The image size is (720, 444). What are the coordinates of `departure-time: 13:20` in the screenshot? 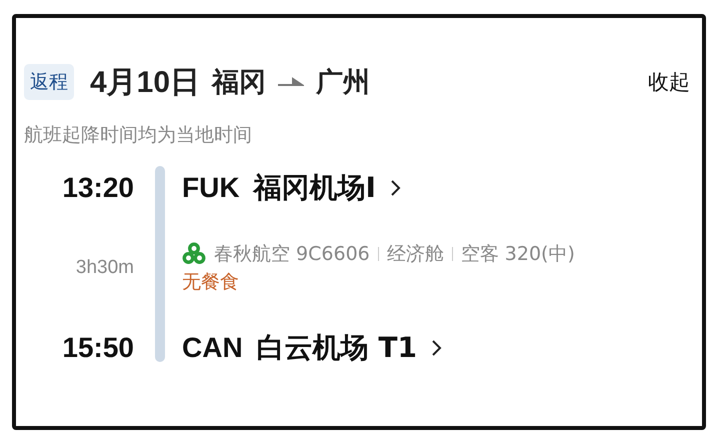 It's located at (97, 188).